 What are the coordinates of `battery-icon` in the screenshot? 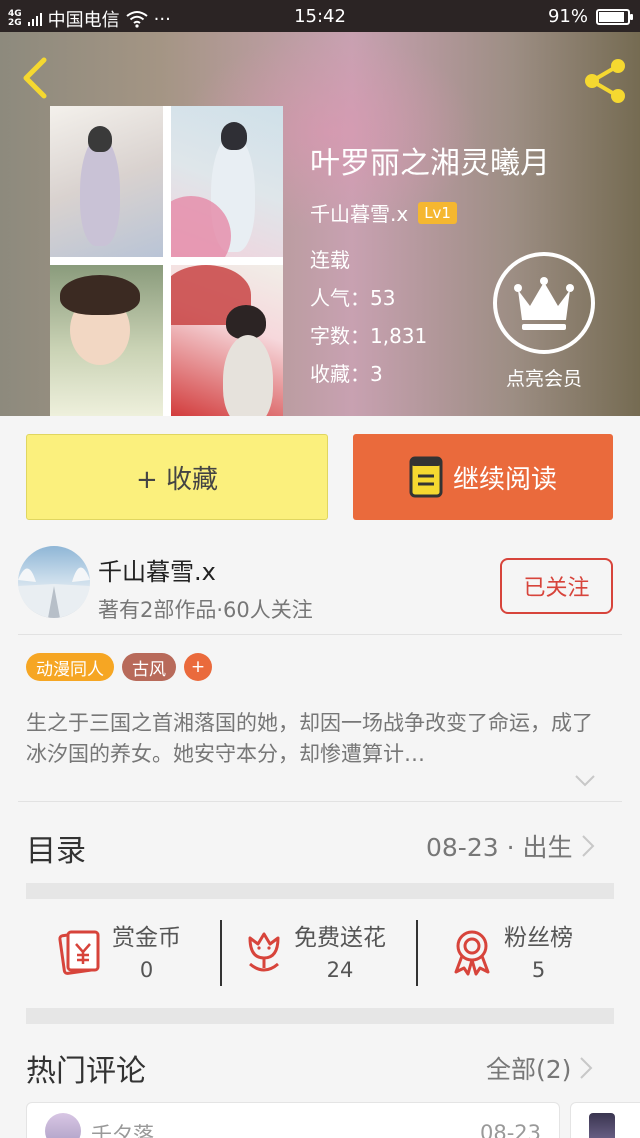 It's located at (614, 16).